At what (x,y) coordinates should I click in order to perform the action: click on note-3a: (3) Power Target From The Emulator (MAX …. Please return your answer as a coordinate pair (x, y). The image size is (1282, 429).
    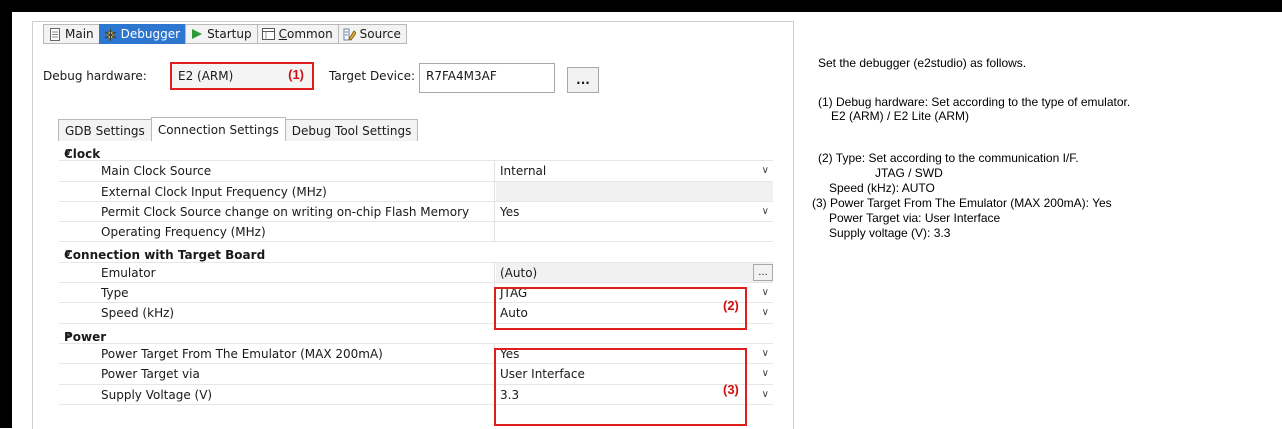
    Looking at the image, I should click on (962, 203).